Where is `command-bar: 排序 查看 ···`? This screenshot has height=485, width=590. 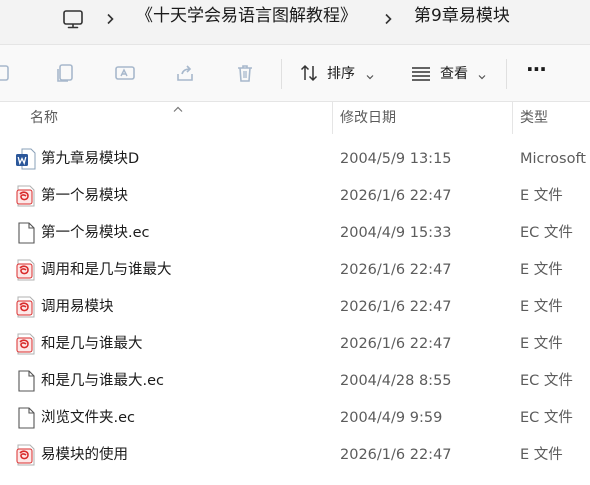
command-bar: 排序 查看 ··· is located at coordinates (295, 73).